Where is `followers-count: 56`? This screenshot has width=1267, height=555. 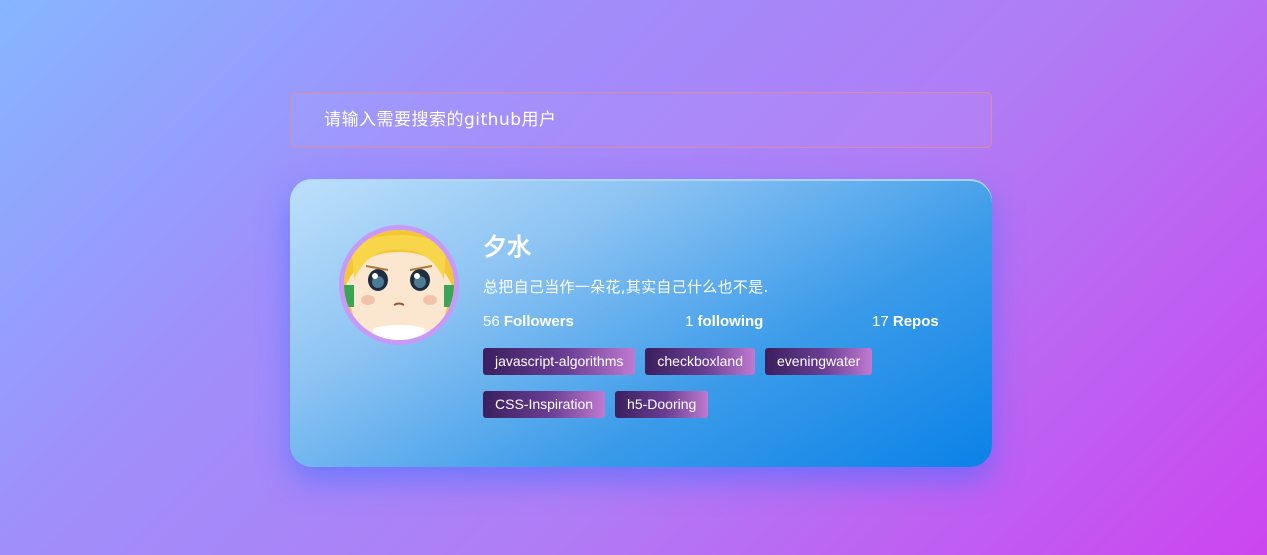
followers-count: 56 is located at coordinates (491, 321).